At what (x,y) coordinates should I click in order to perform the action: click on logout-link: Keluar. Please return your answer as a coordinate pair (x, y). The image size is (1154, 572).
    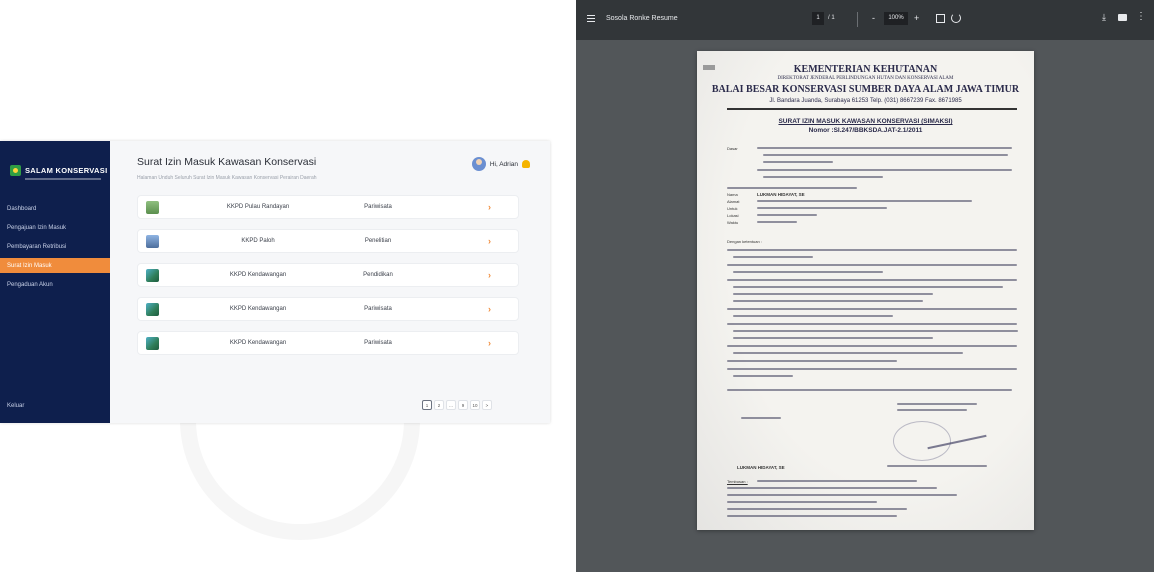
    Looking at the image, I should click on (15, 406).